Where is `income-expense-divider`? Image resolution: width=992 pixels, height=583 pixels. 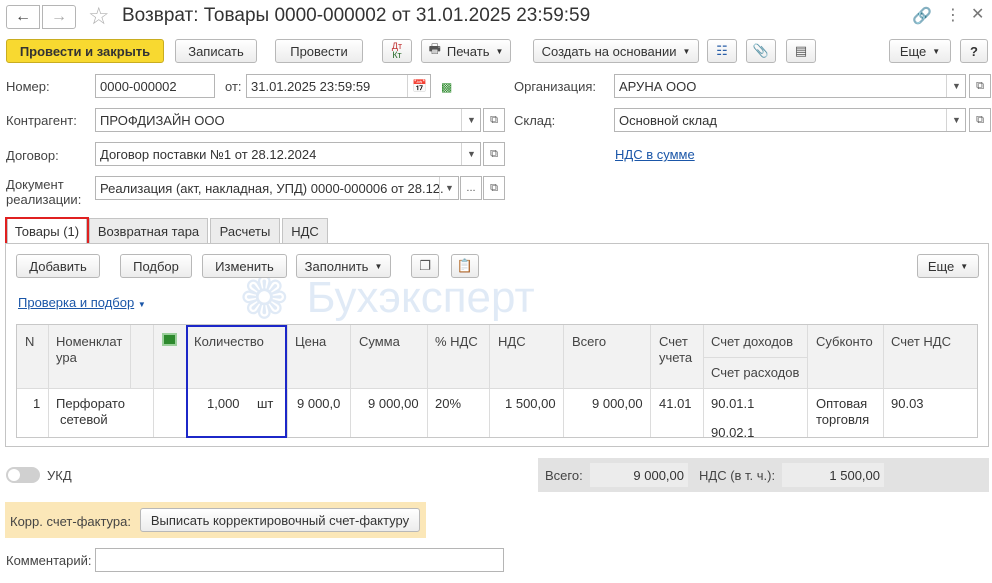
income-expense-divider is located at coordinates (755, 357).